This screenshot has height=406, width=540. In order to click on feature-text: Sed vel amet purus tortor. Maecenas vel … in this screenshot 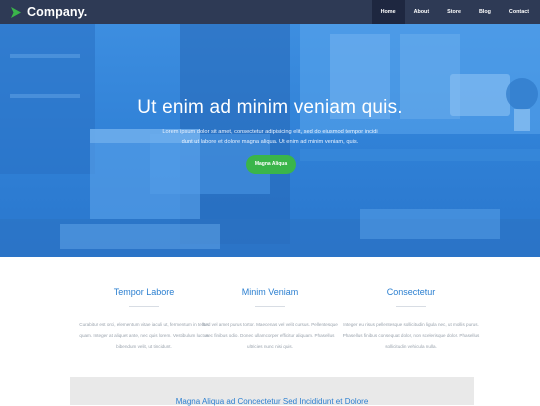, I will do `click(270, 335)`.